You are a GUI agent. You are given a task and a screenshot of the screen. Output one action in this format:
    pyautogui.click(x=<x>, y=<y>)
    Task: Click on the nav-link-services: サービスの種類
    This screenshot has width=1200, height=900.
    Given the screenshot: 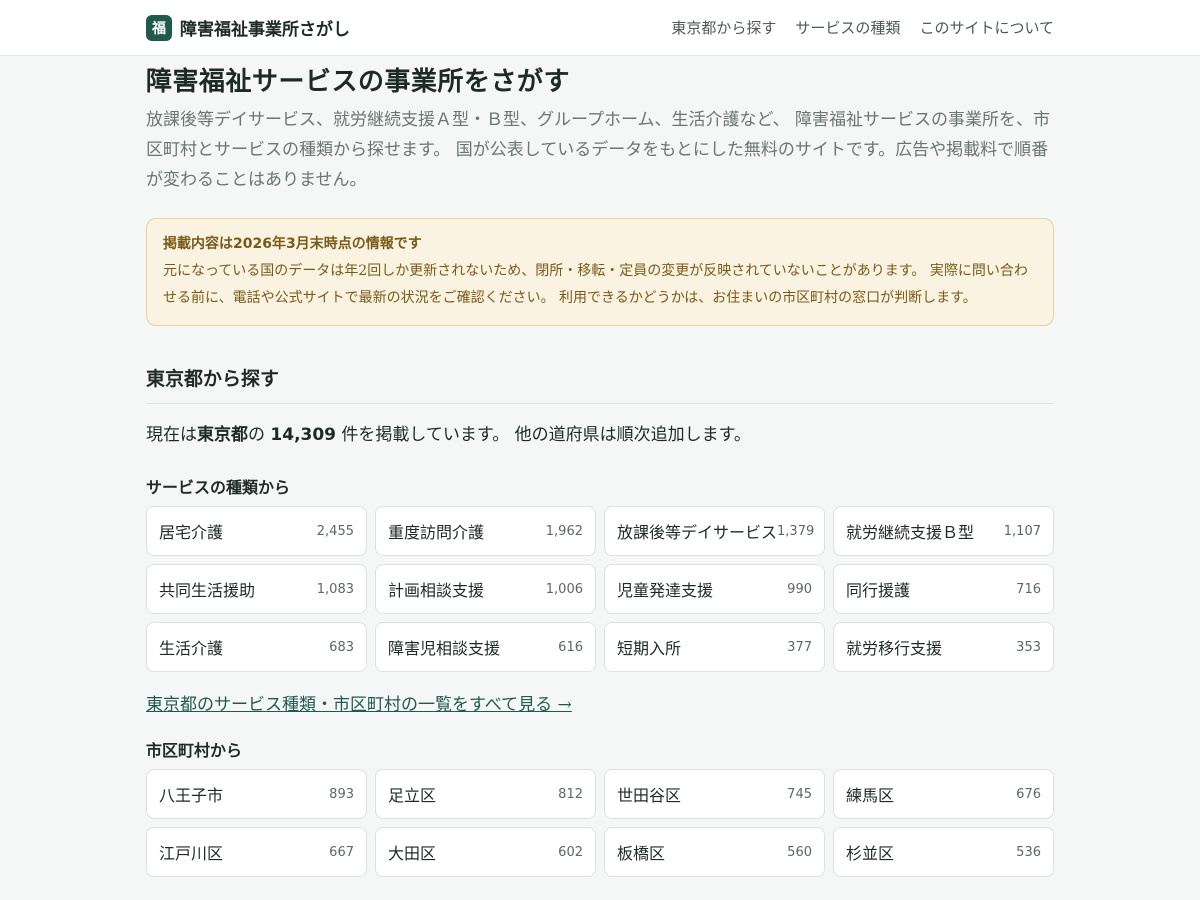 What is the action you would take?
    pyautogui.click(x=847, y=27)
    